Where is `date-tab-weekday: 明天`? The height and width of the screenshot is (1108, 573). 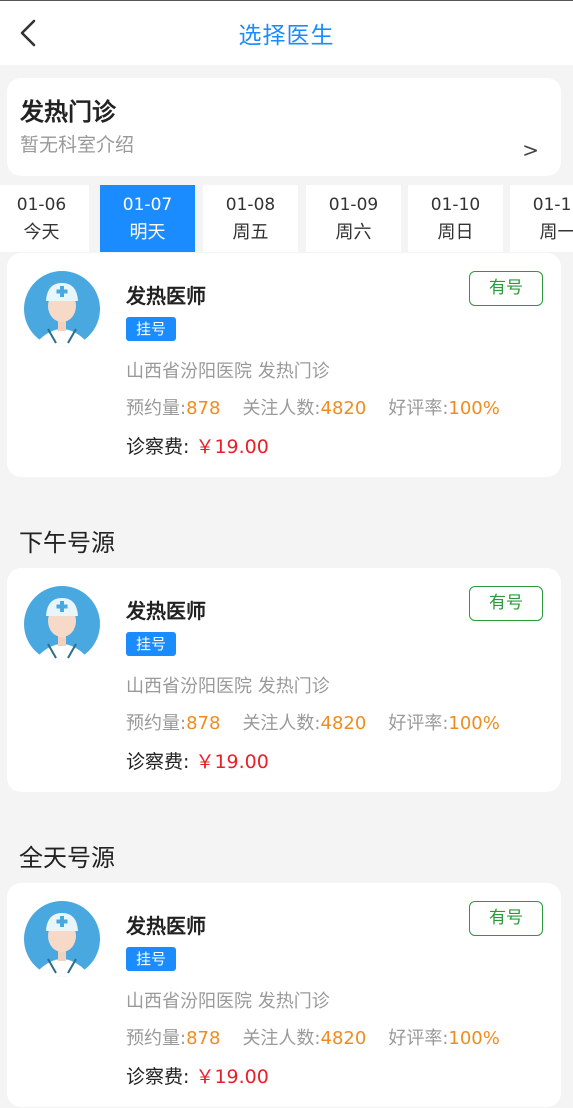
date-tab-weekday: 明天 is located at coordinates (147, 232).